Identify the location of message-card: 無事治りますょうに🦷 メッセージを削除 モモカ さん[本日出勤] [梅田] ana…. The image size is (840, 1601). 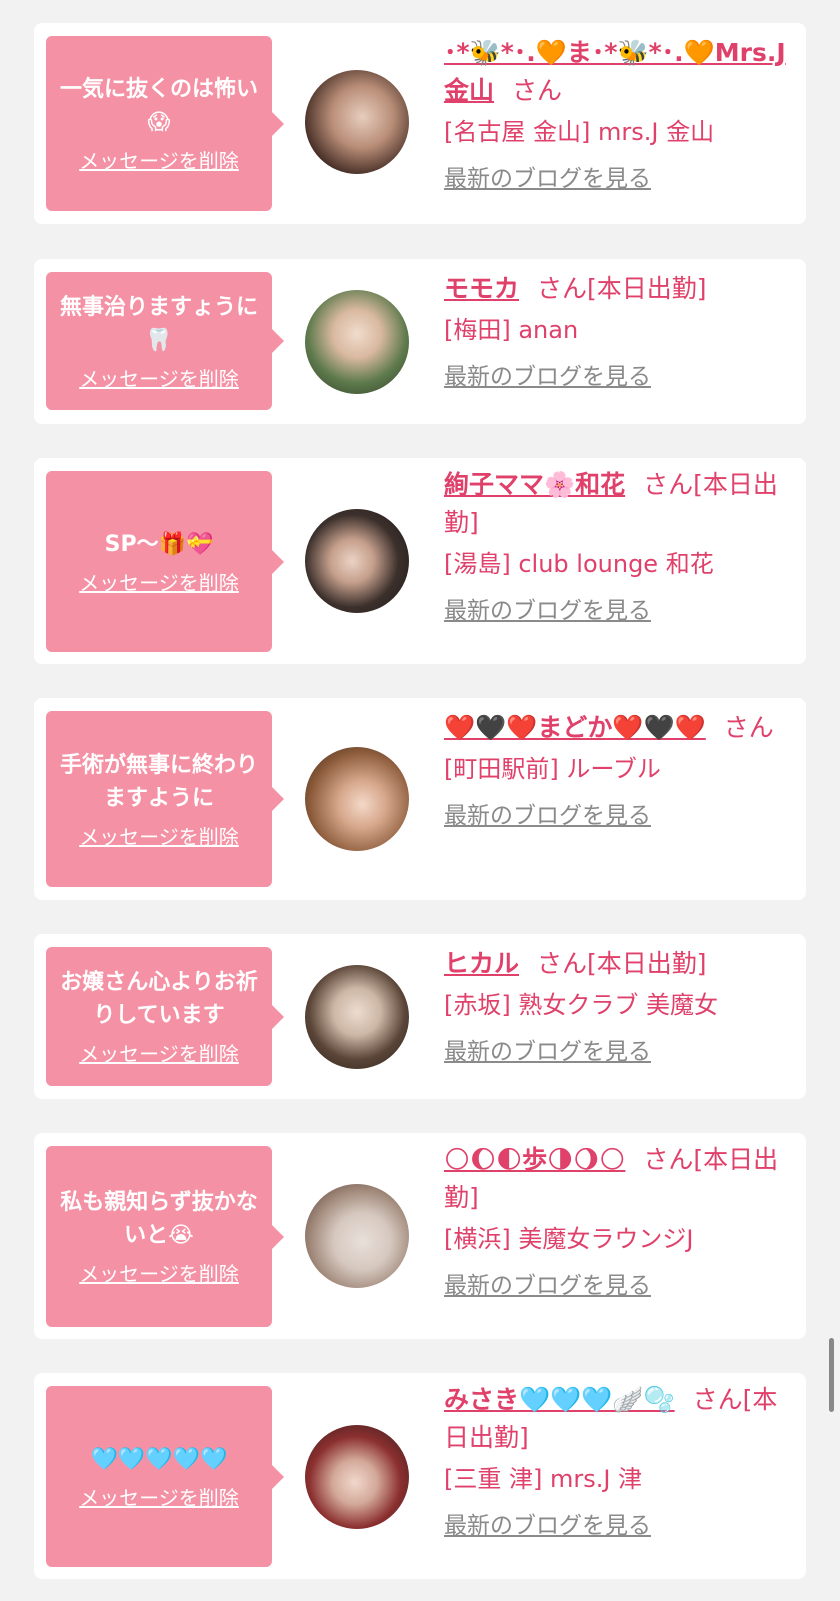
(420, 341).